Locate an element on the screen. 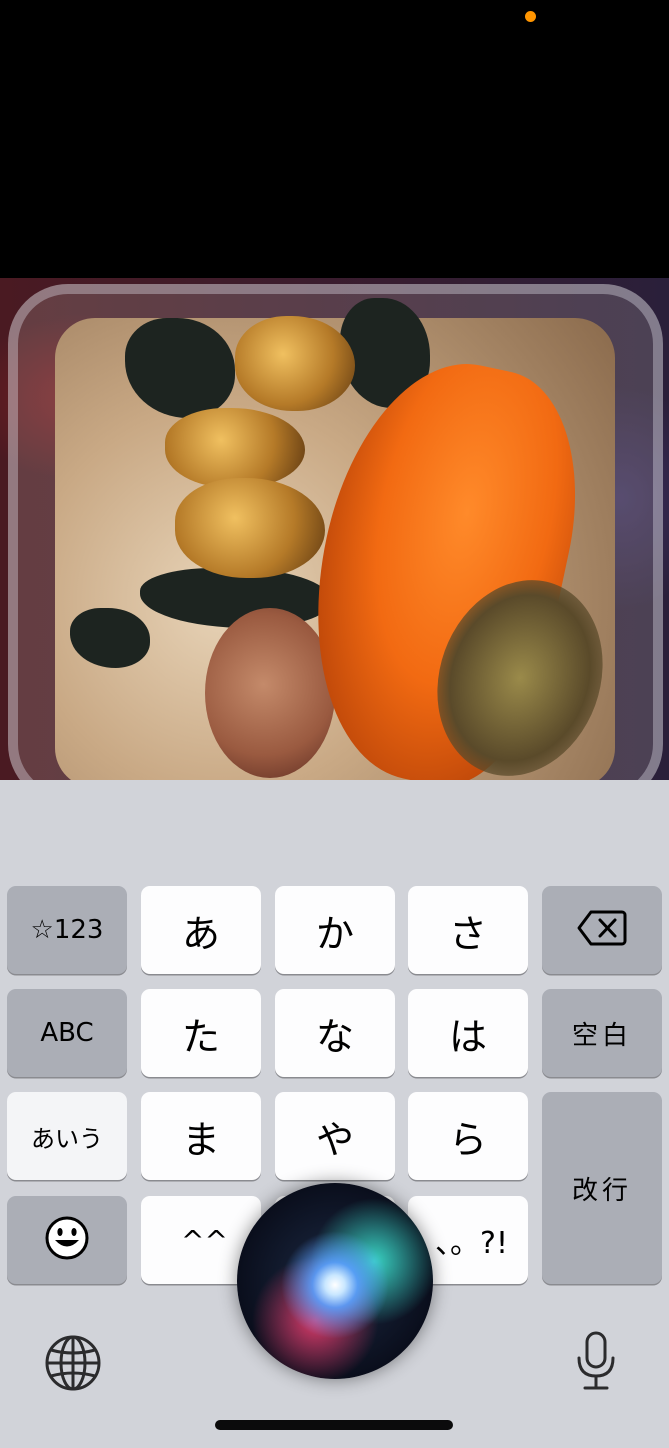 This screenshot has height=1448, width=669. dictation-button is located at coordinates (596, 1363).